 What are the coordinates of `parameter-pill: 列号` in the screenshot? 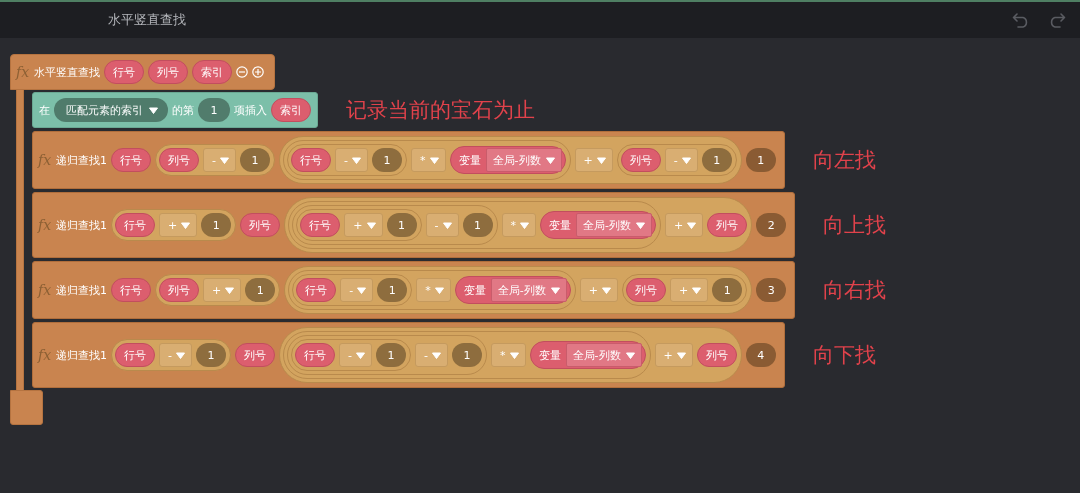 It's located at (168, 72).